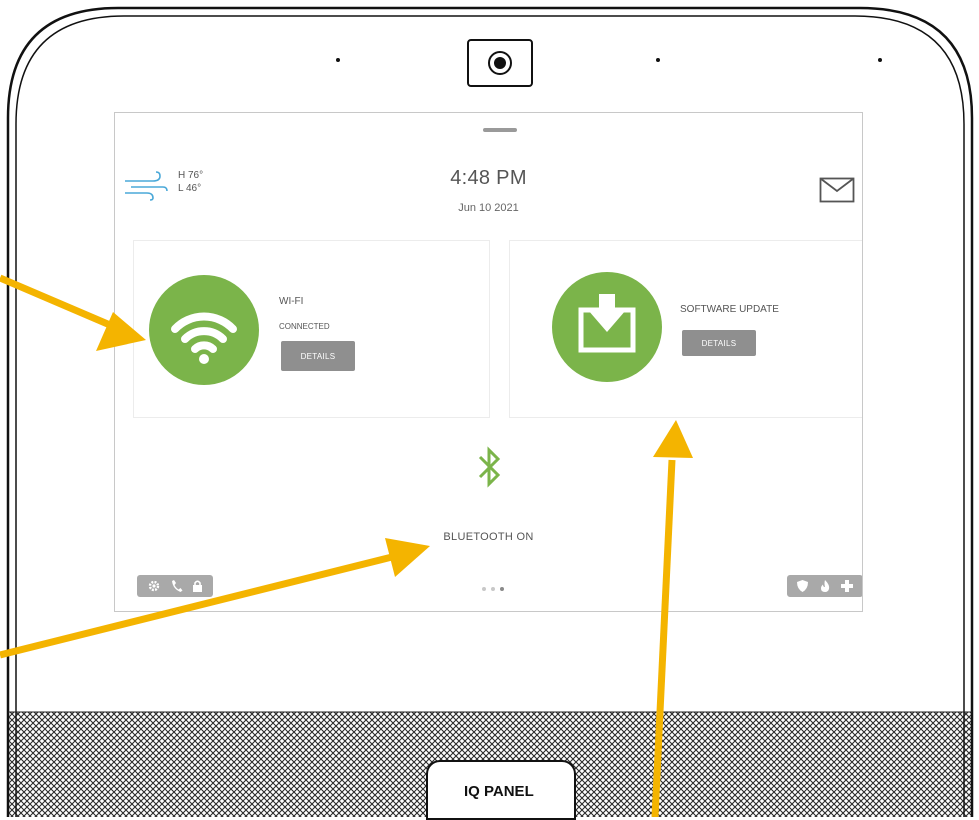 The image size is (979, 820). What do you see at coordinates (488, 208) in the screenshot?
I see `clock-date: Jun 10 2021` at bounding box center [488, 208].